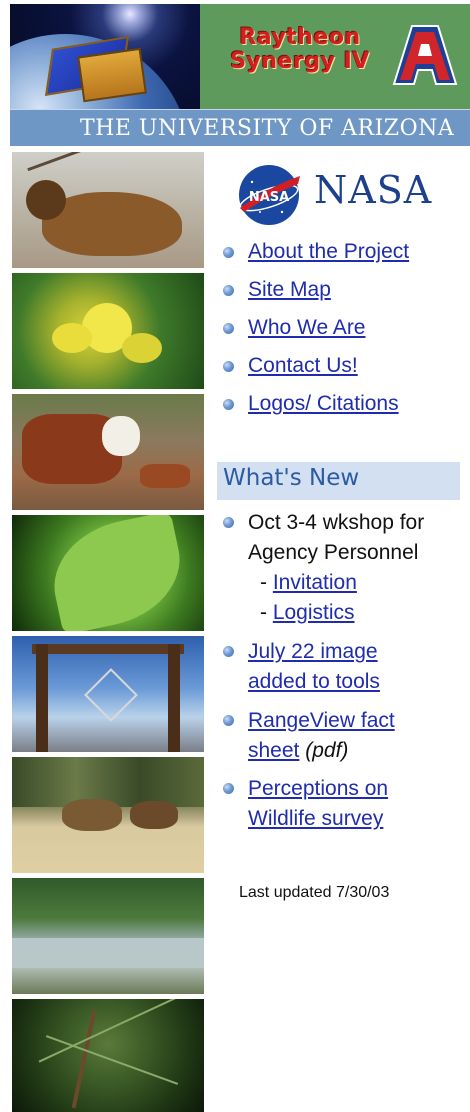  What do you see at coordinates (314, 892) in the screenshot?
I see `last-updated: Last updated 7/30/03` at bounding box center [314, 892].